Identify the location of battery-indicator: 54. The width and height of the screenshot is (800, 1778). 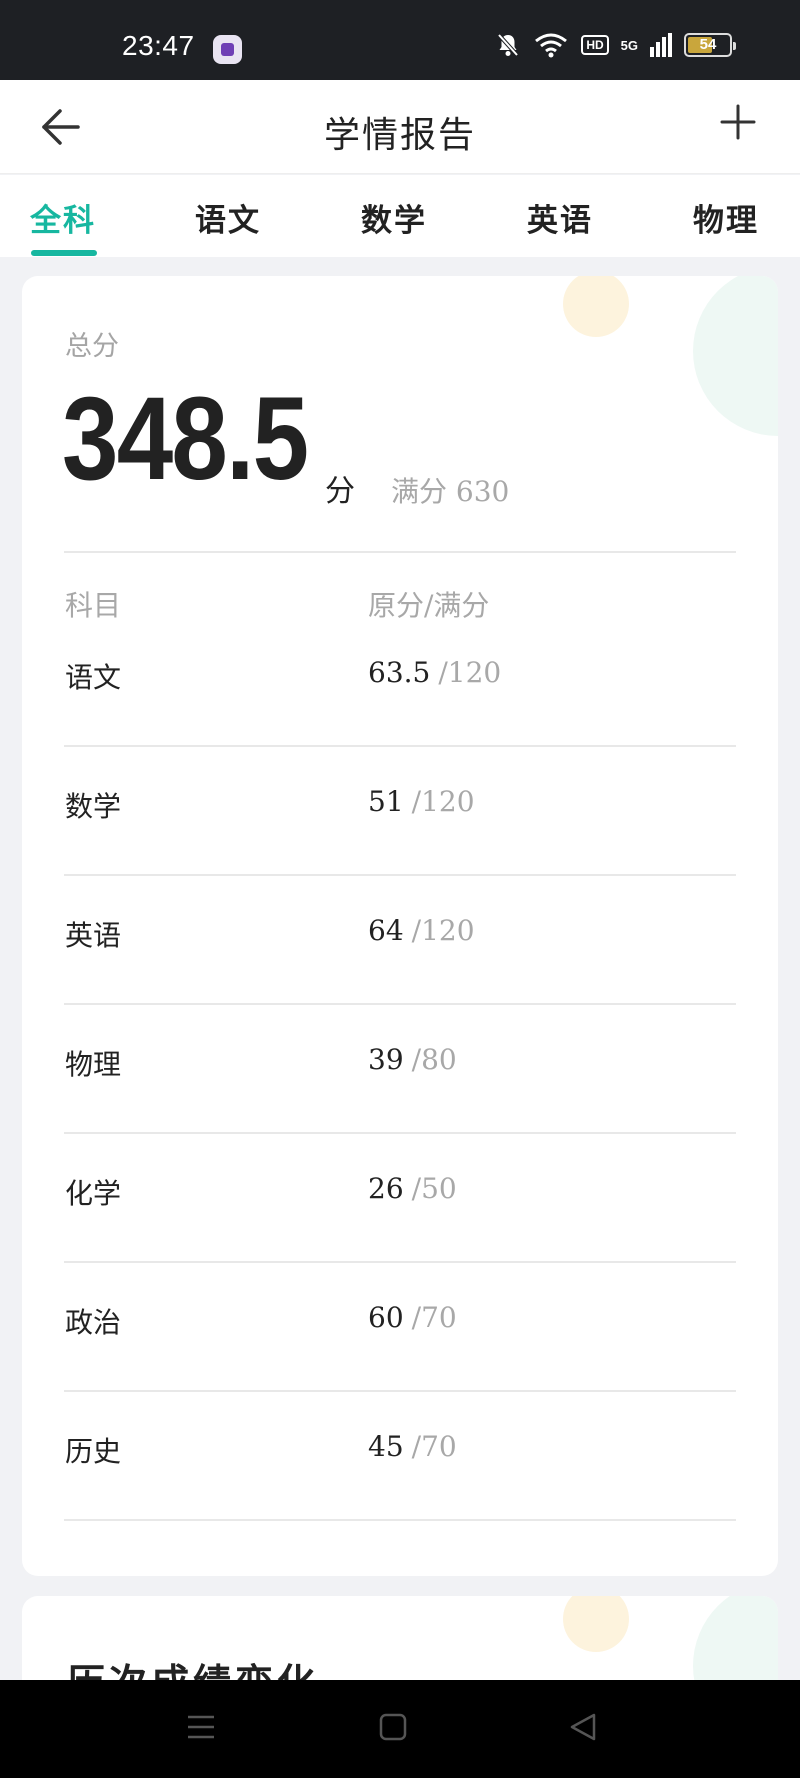
(710, 45).